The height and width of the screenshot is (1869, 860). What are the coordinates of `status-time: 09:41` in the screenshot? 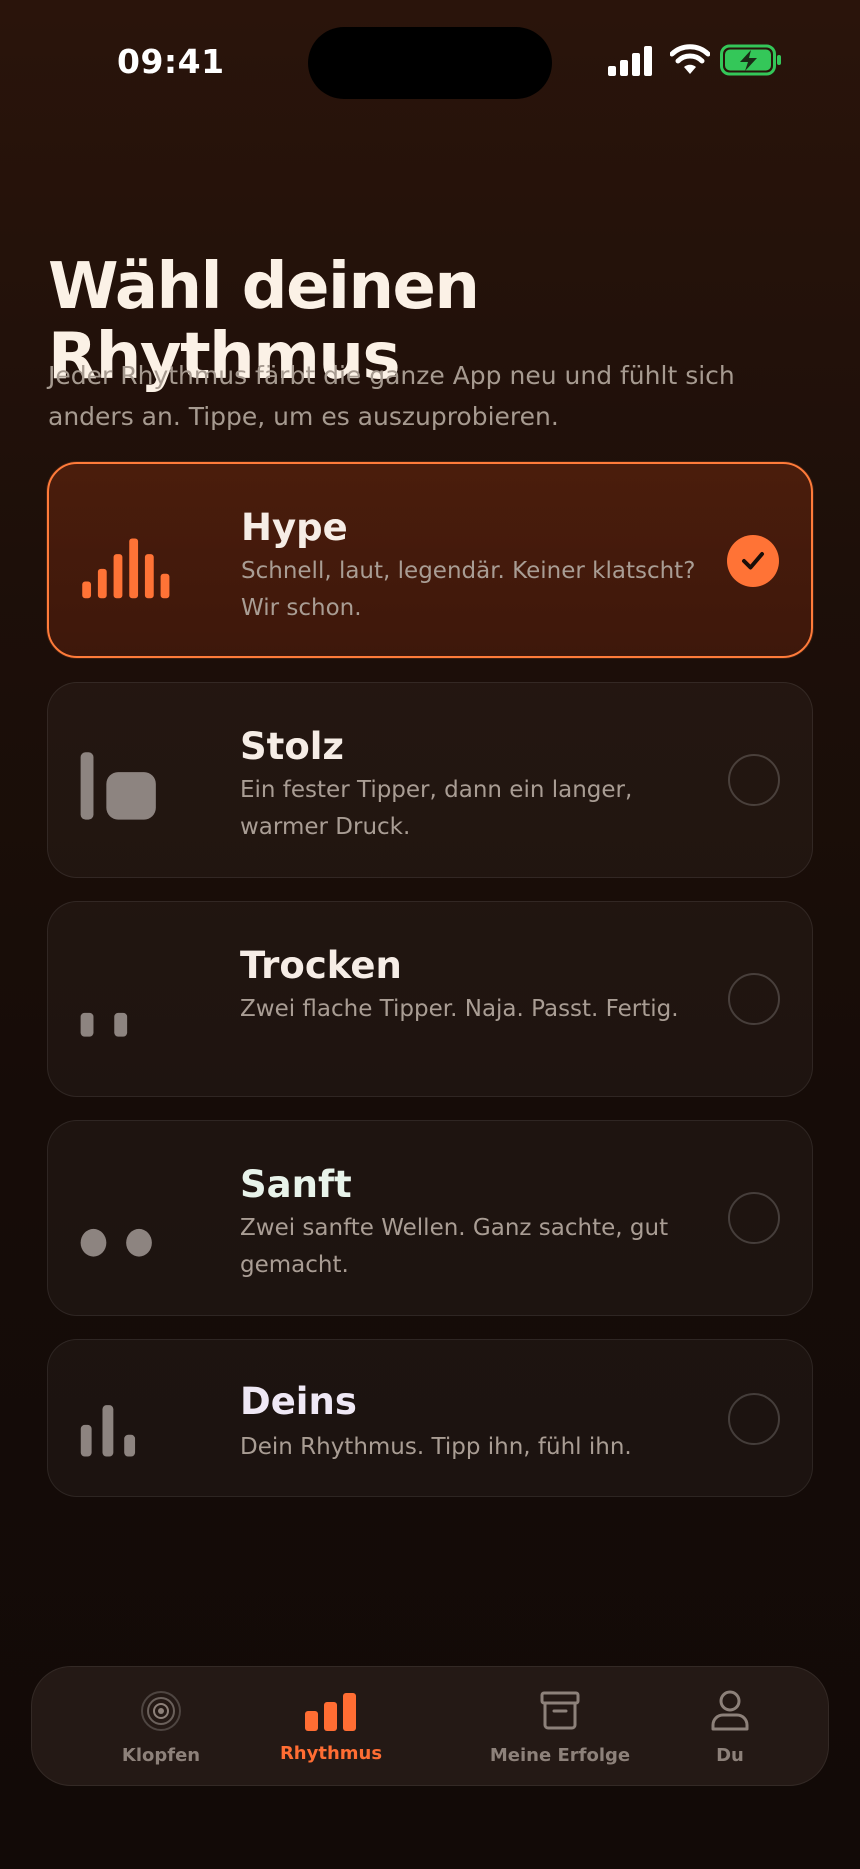 It's located at (171, 61).